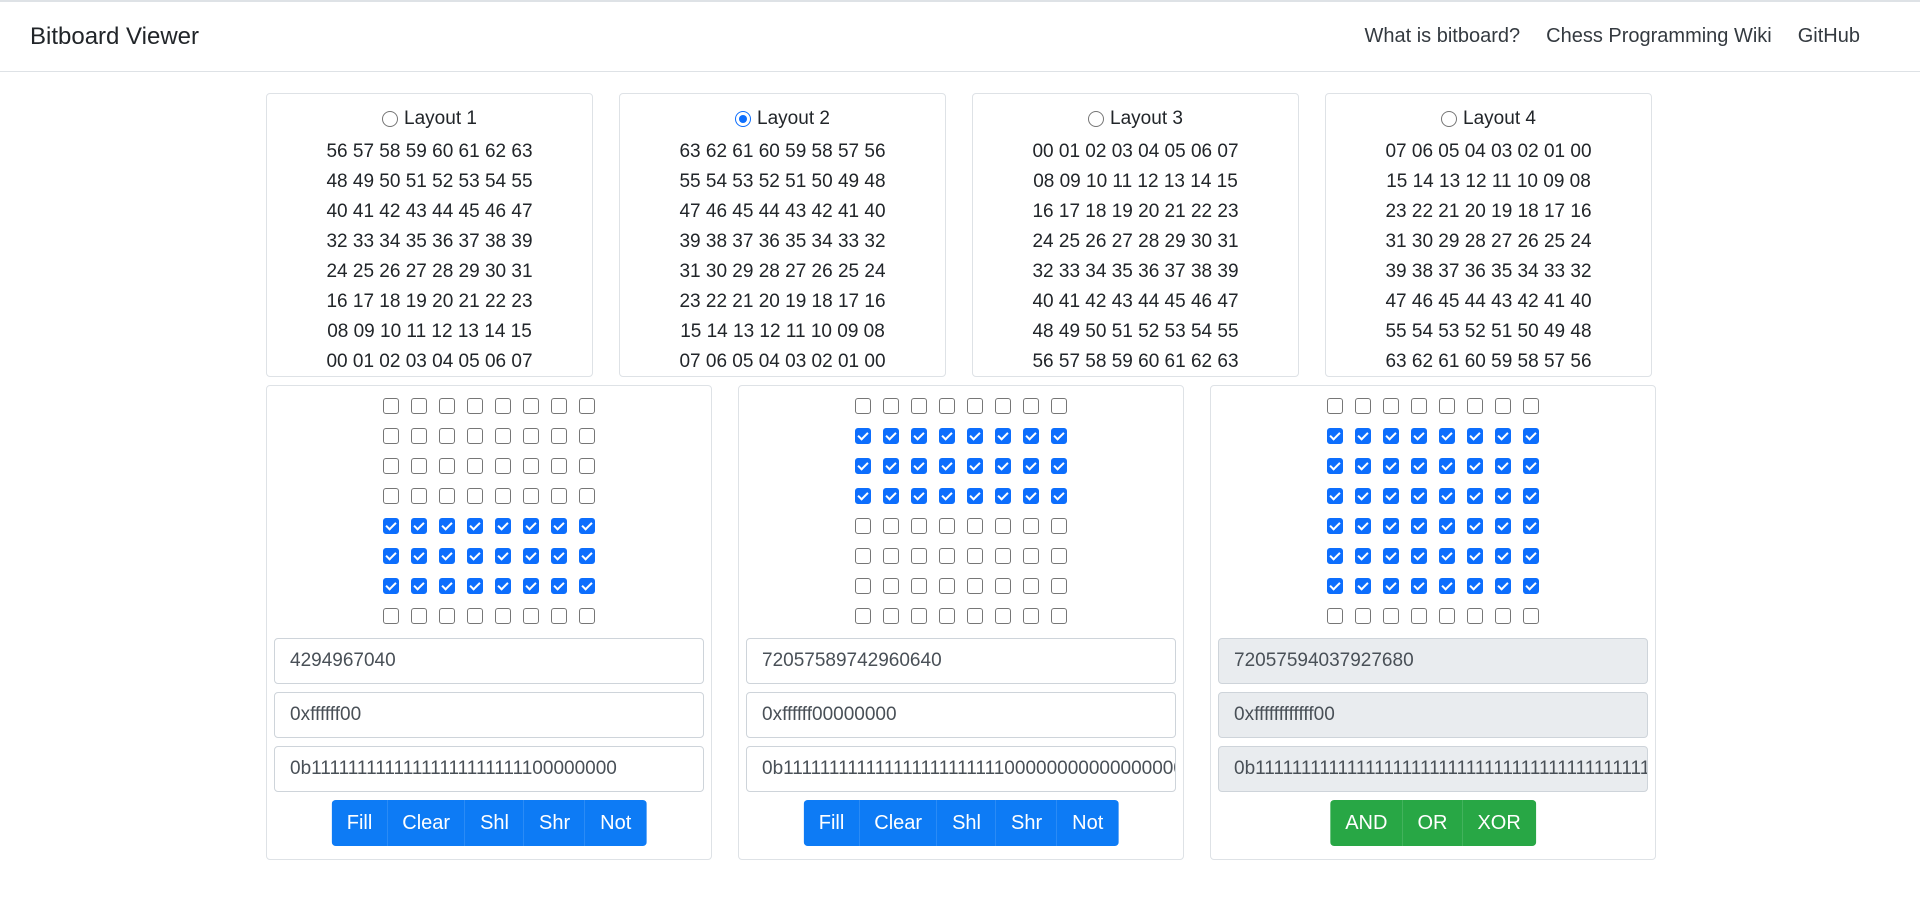 This screenshot has width=1920, height=903. Describe the element at coordinates (1499, 823) in the screenshot. I see `xor-button: XOR` at that location.